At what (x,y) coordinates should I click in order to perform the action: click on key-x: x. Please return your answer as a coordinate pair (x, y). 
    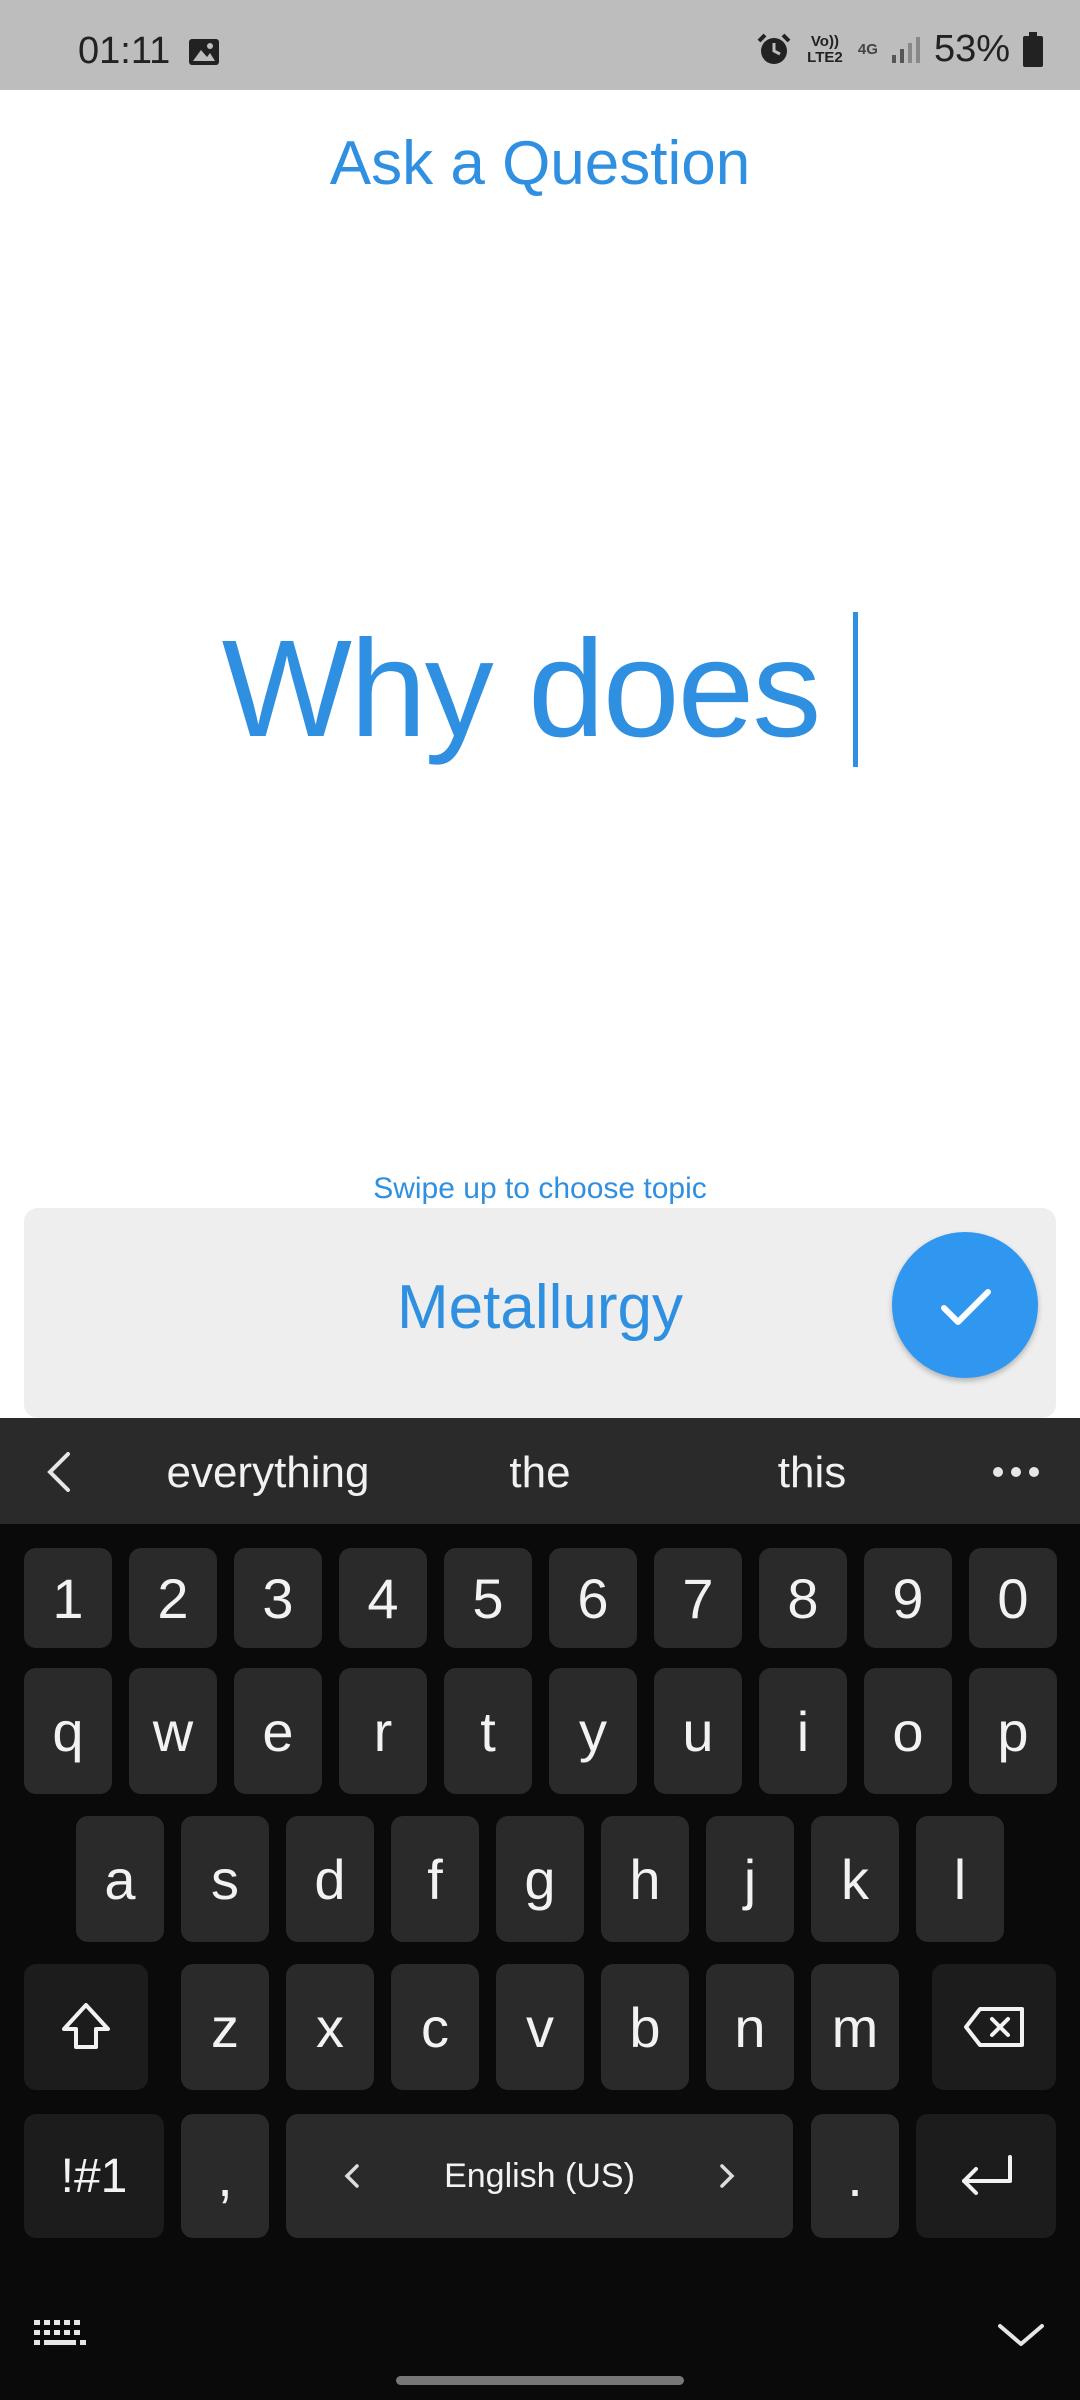
    Looking at the image, I should click on (330, 2027).